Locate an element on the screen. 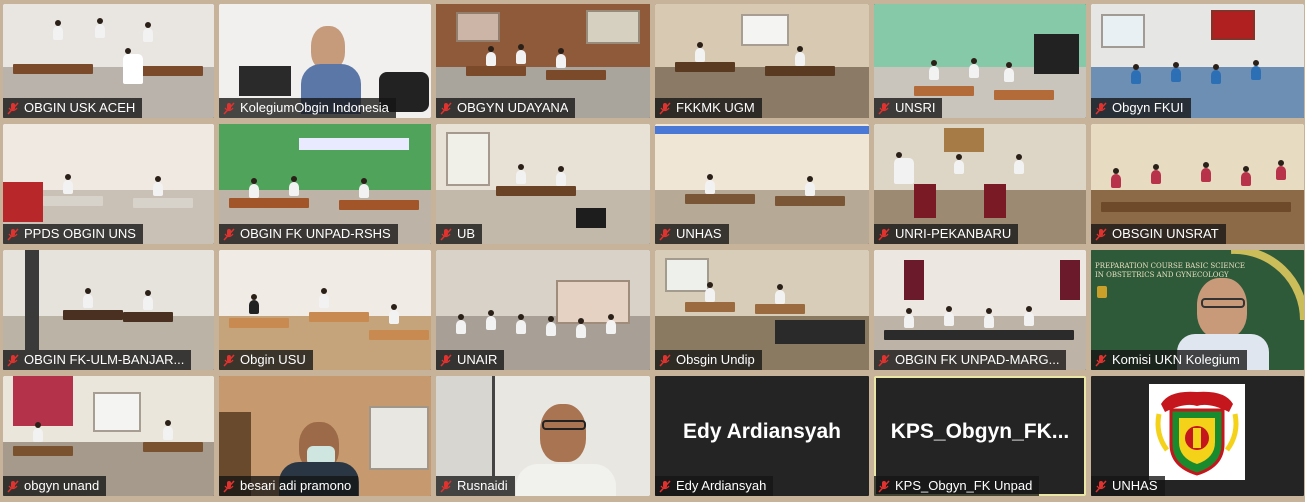 Image resolution: width=1305 pixels, height=502 pixels. participant-tile: Edy Ardiansyah Edy Ardiansyah is located at coordinates (762, 436).